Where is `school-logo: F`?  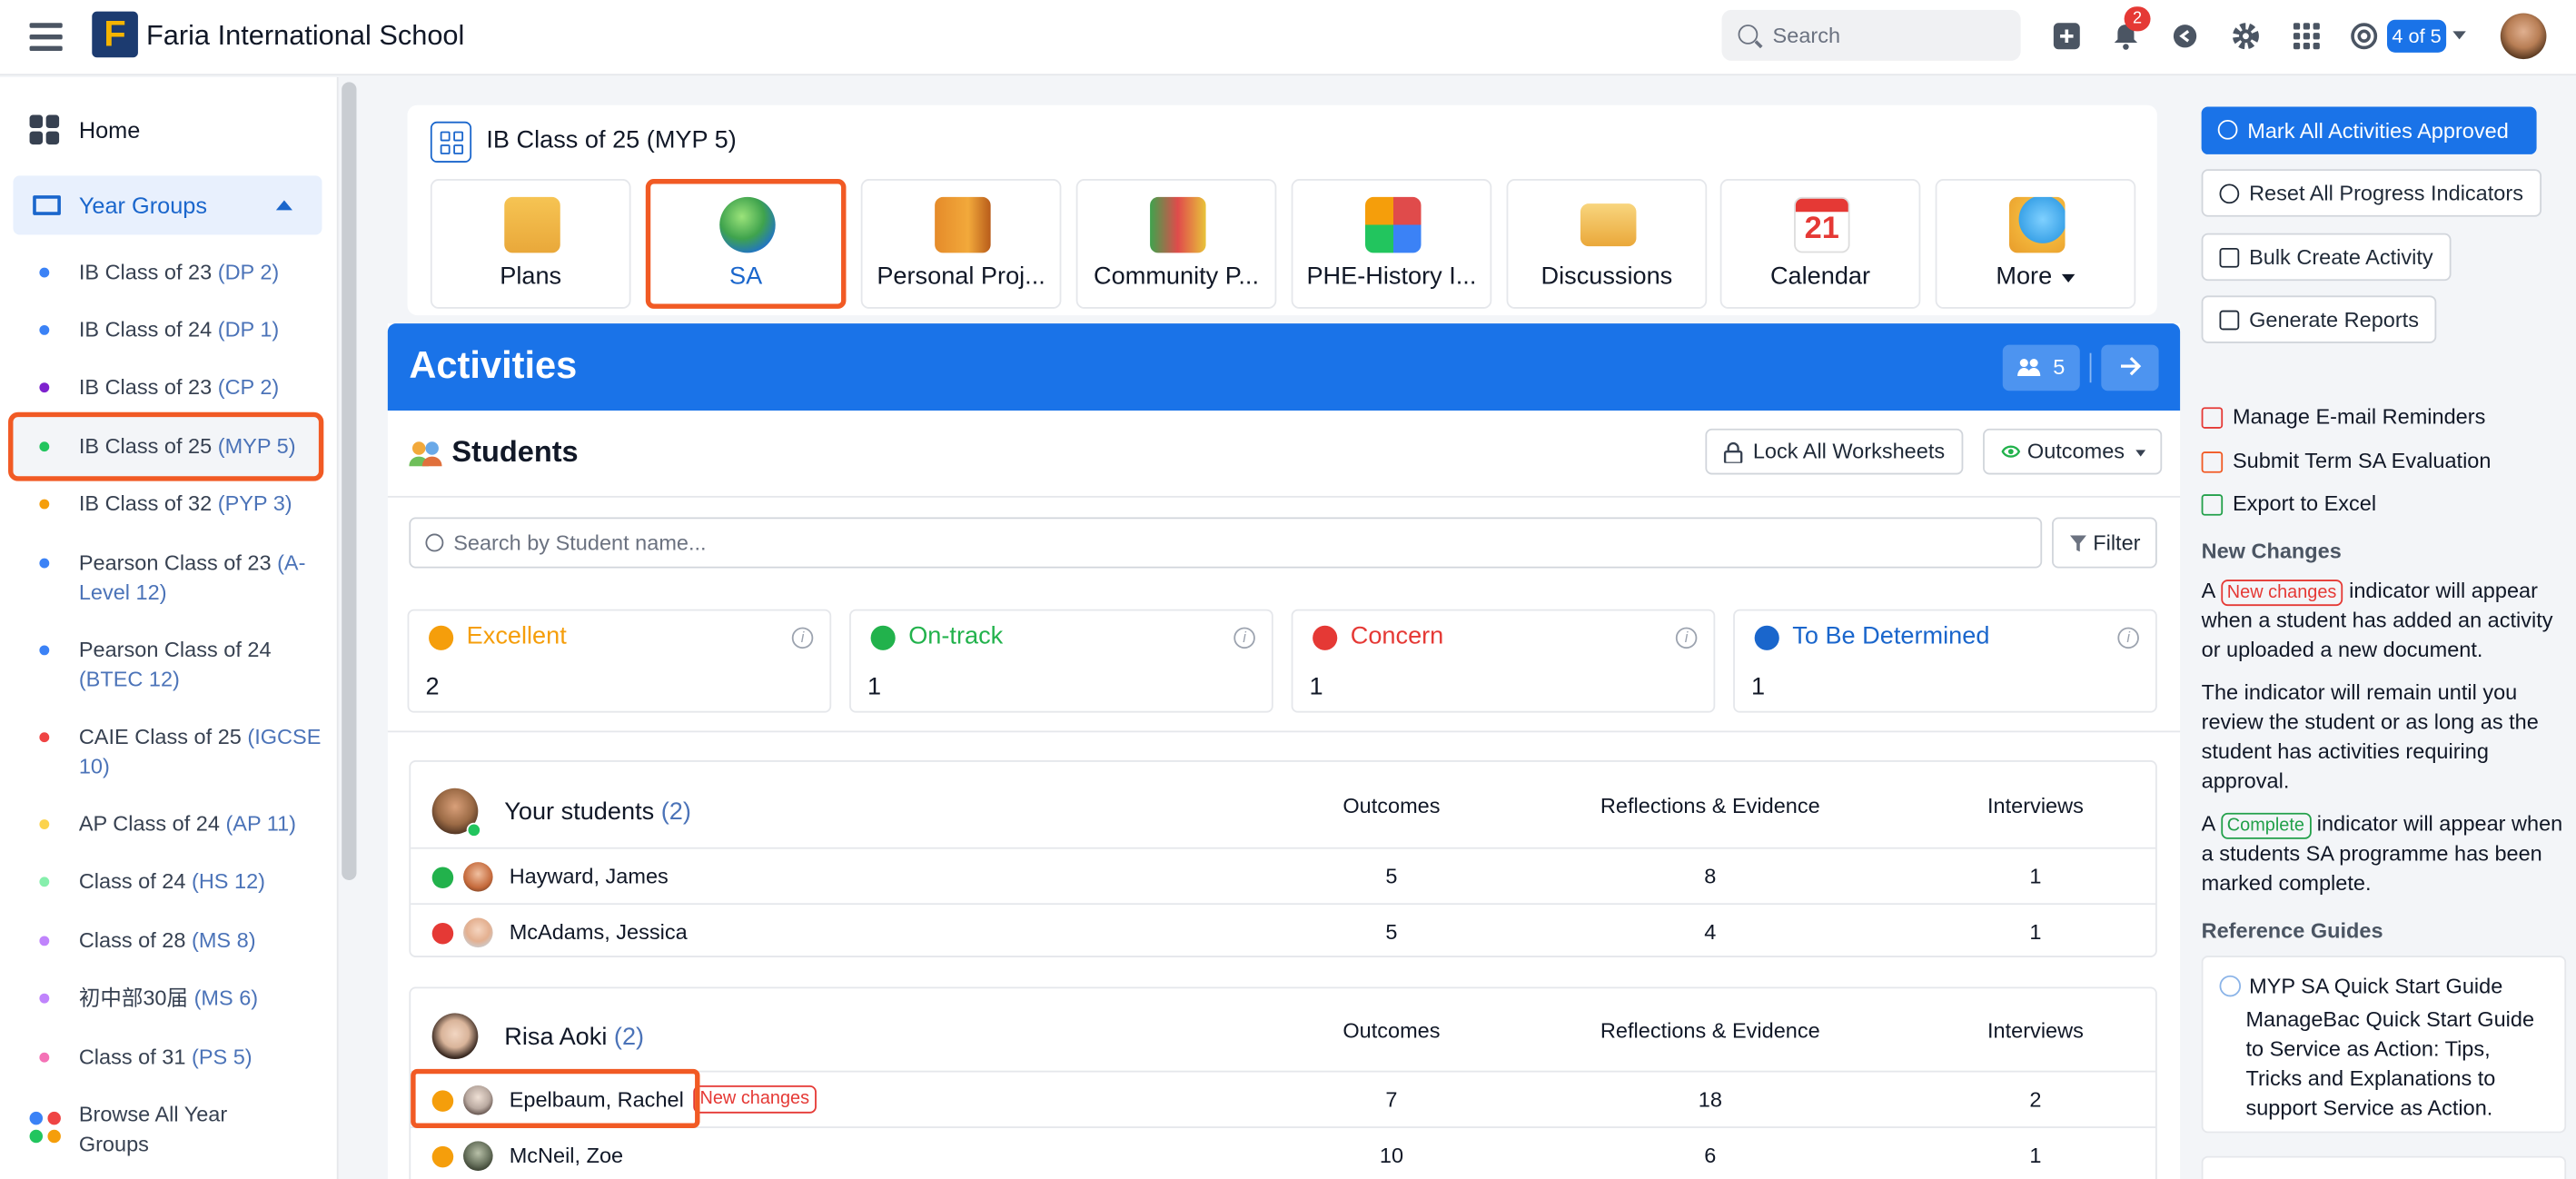
school-logo: F is located at coordinates (115, 34).